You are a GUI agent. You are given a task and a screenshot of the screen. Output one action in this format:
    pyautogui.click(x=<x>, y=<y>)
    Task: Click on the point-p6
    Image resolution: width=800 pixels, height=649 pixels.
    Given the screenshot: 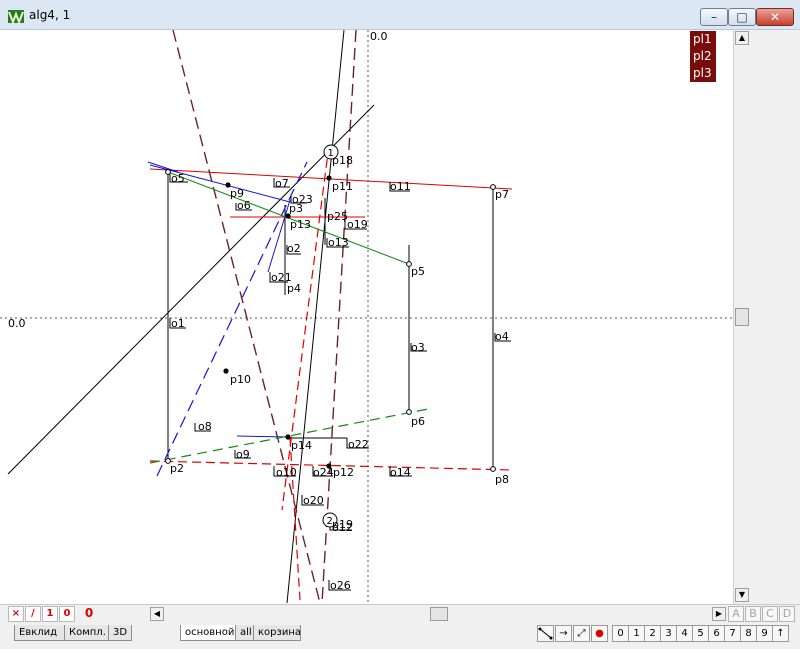 What is the action you would take?
    pyautogui.click(x=409, y=412)
    